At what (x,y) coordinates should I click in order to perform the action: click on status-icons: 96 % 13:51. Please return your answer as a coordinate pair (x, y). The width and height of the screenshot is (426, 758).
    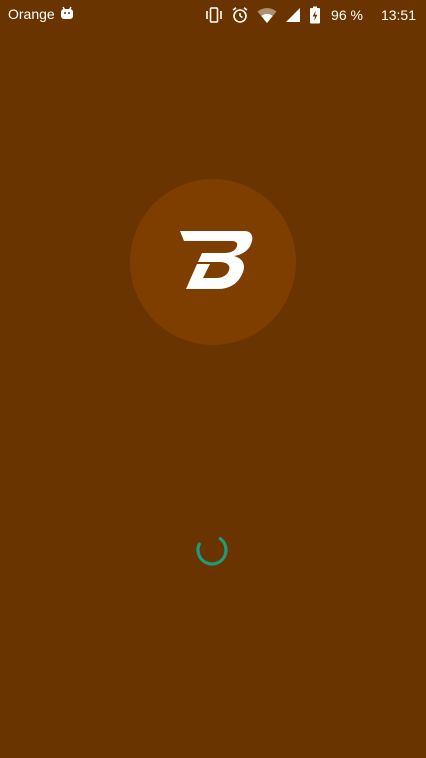
    Looking at the image, I should click on (310, 15).